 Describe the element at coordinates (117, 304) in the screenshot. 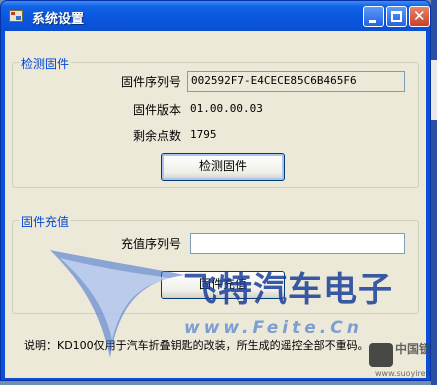

I see `watermark-swoosh-logo` at that location.